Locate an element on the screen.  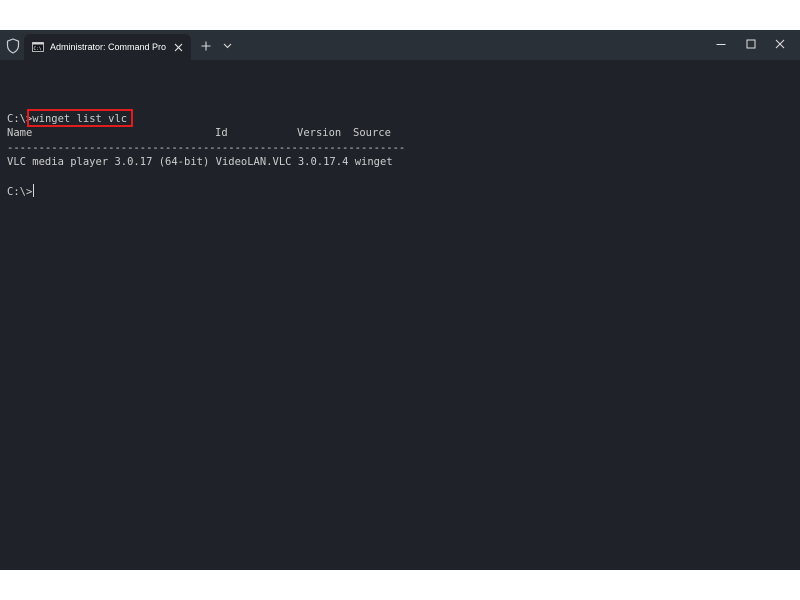
minimize-icon is located at coordinates (721, 44).